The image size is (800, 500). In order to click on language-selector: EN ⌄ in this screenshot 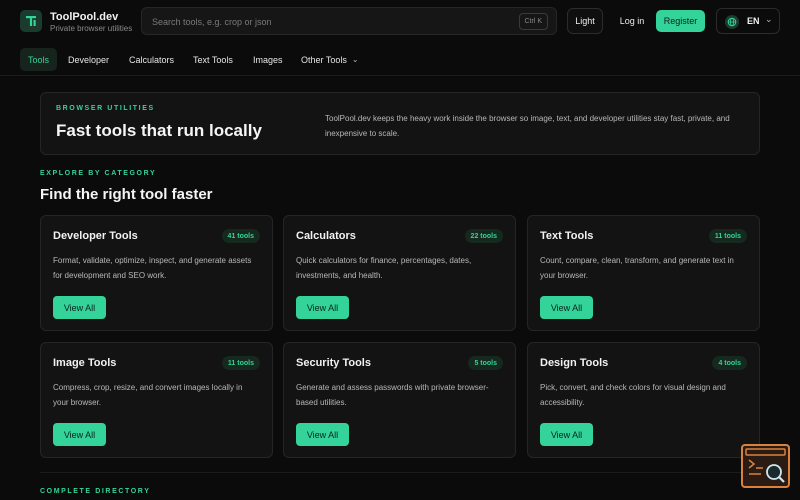, I will do `click(748, 21)`.